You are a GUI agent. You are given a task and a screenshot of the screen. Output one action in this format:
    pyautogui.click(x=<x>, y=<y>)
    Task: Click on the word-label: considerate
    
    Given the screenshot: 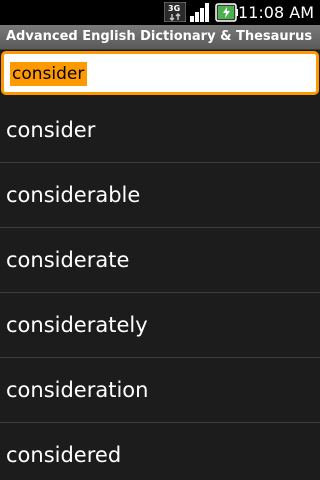 What is the action you would take?
    pyautogui.click(x=68, y=260)
    